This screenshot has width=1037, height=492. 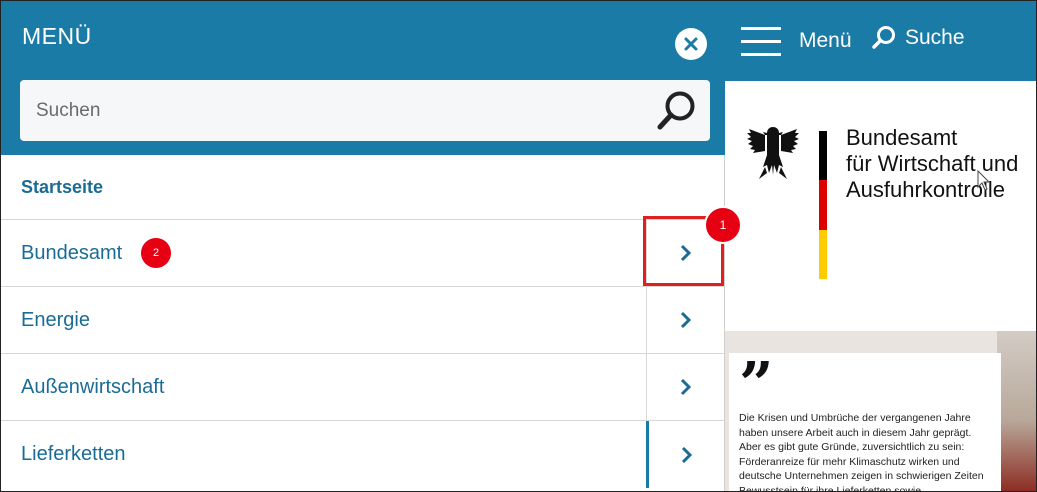 What do you see at coordinates (57, 36) in the screenshot?
I see `menu-title: MENÜ` at bounding box center [57, 36].